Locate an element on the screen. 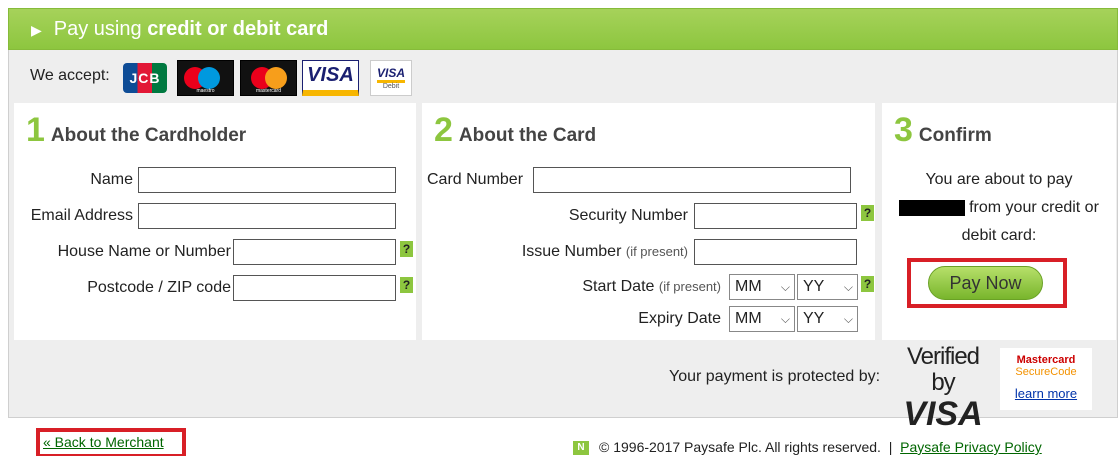  mastercard-sub: mastercard is located at coordinates (268, 91).